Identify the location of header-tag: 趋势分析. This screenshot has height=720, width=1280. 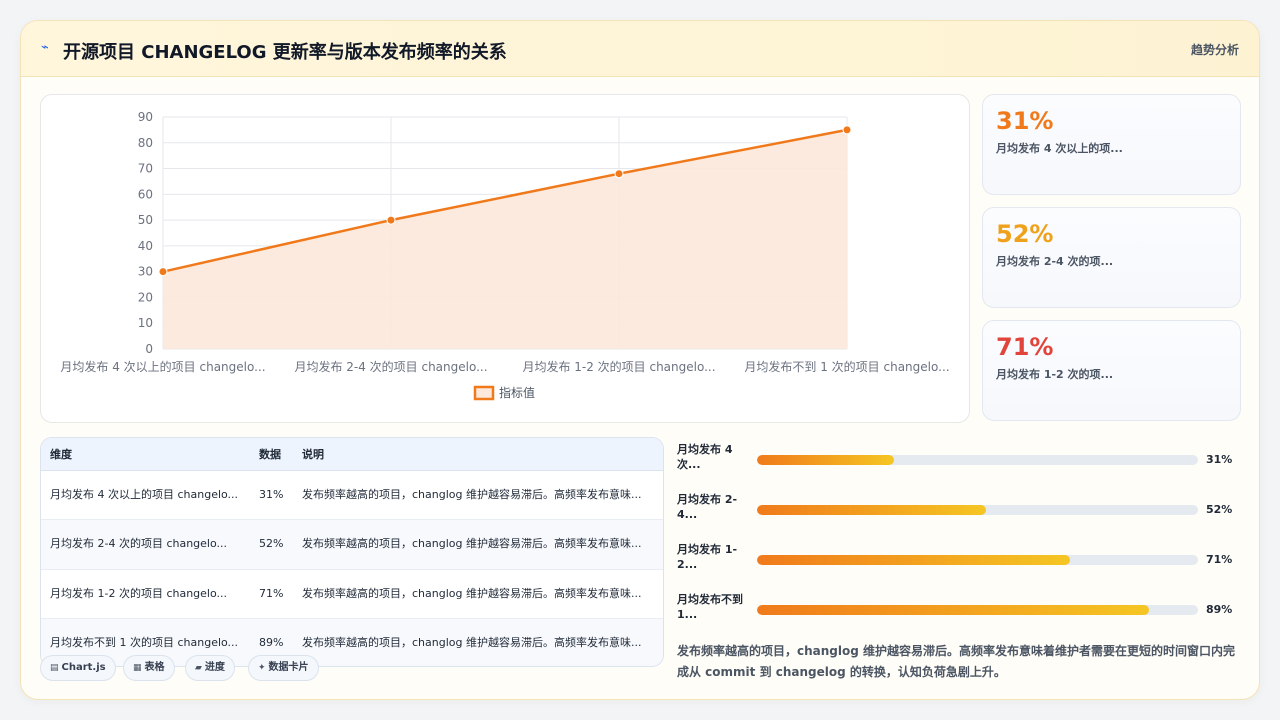
(1215, 49).